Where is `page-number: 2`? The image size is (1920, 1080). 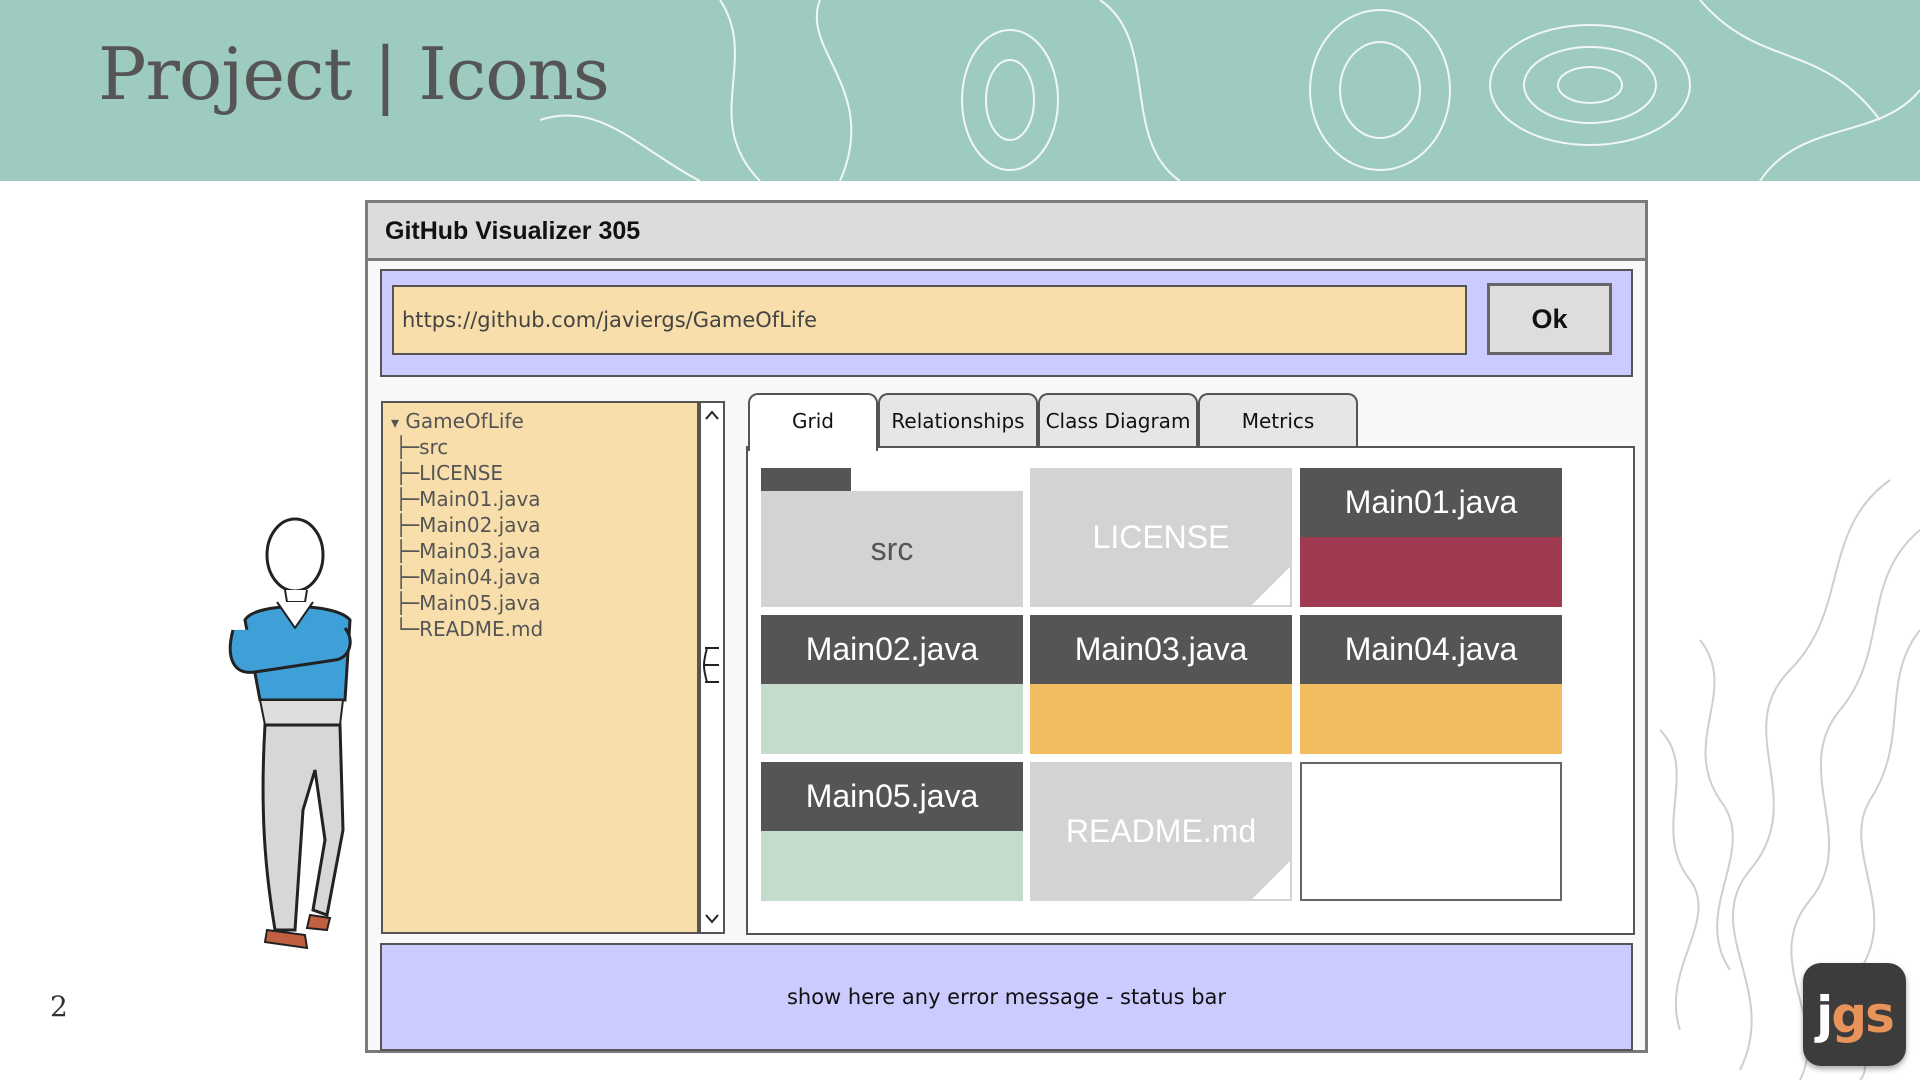
page-number: 2 is located at coordinates (59, 1006).